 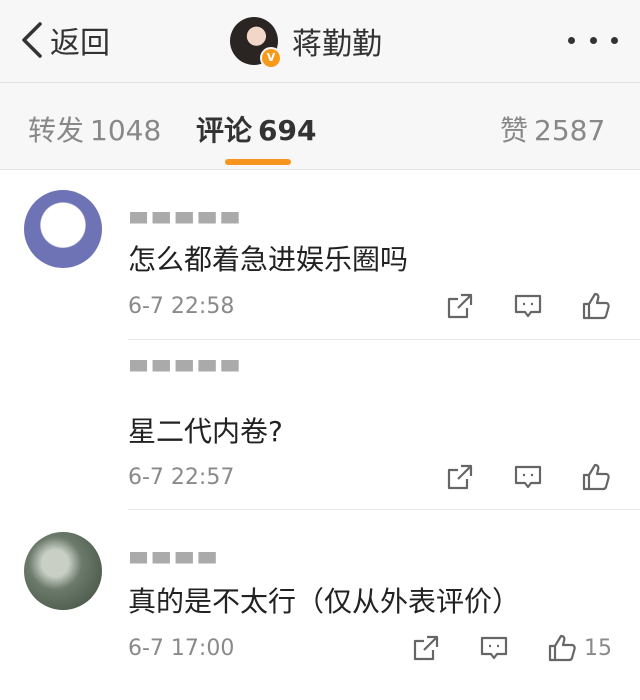 What do you see at coordinates (337, 44) in the screenshot?
I see `profile-name: 蒋勤勤` at bounding box center [337, 44].